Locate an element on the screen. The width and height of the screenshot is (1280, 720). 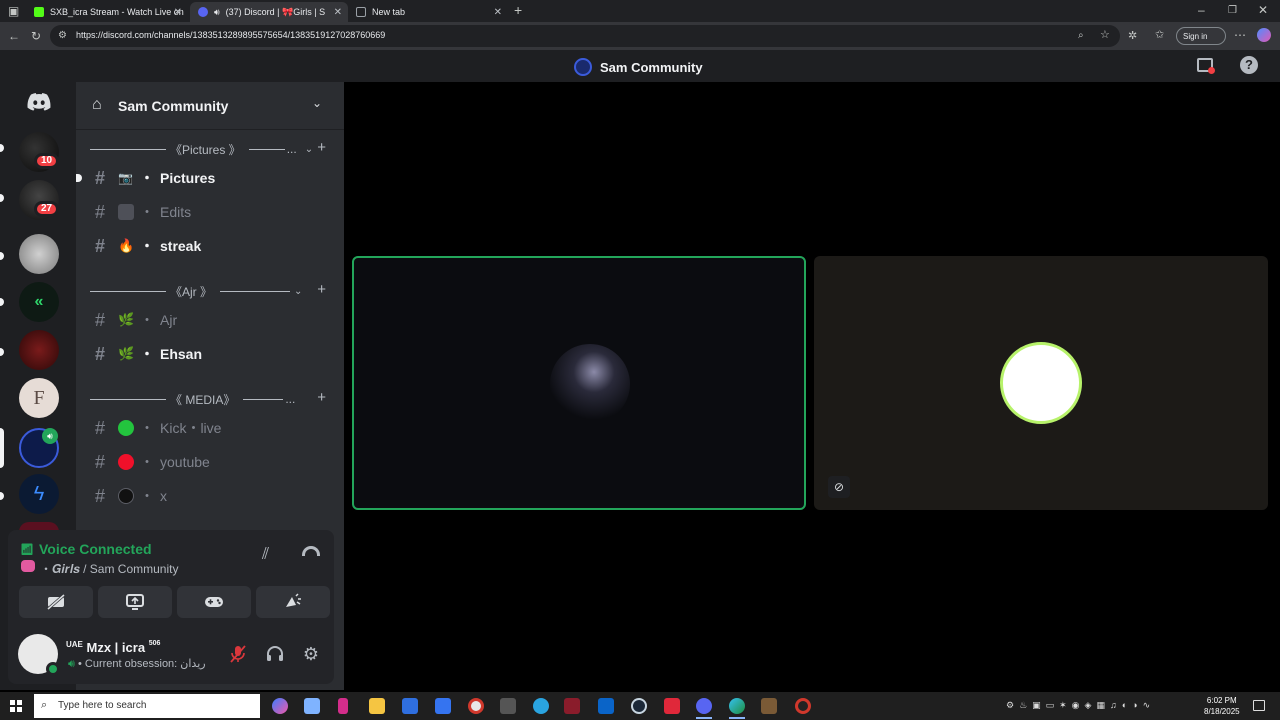
telegram-app-icon is located at coordinates (541, 706).